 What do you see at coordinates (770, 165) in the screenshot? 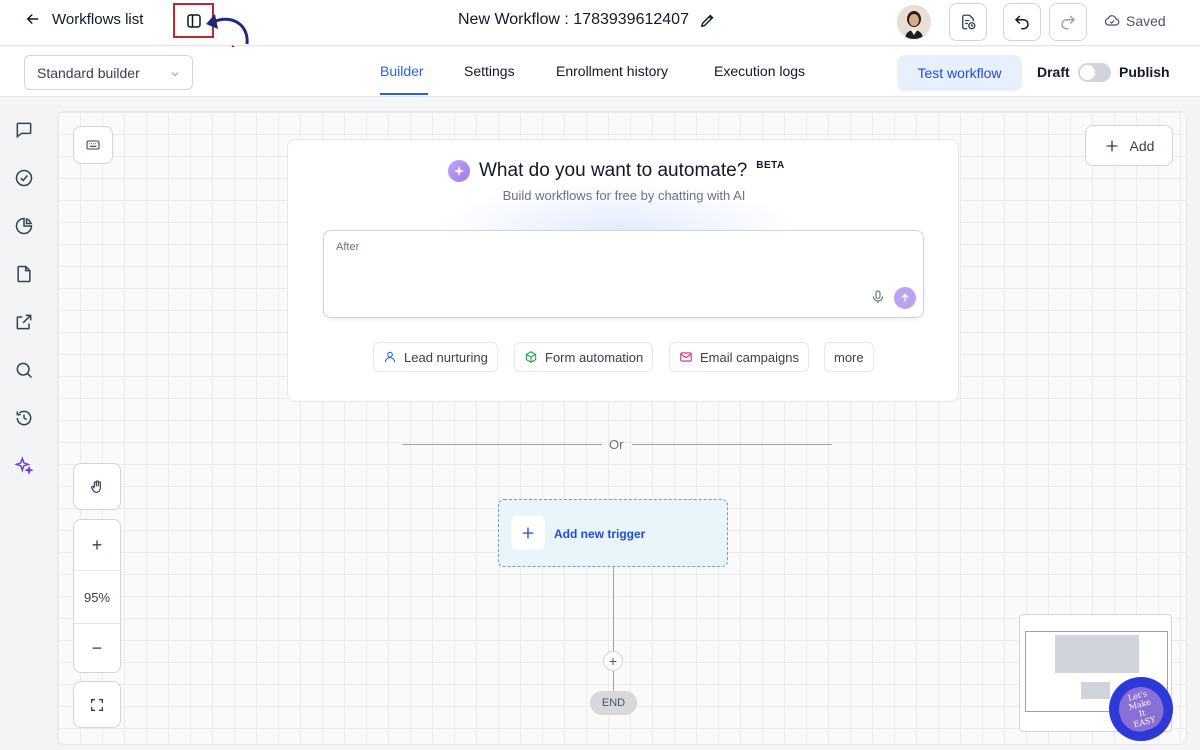
I see `beta-badge: BETA` at bounding box center [770, 165].